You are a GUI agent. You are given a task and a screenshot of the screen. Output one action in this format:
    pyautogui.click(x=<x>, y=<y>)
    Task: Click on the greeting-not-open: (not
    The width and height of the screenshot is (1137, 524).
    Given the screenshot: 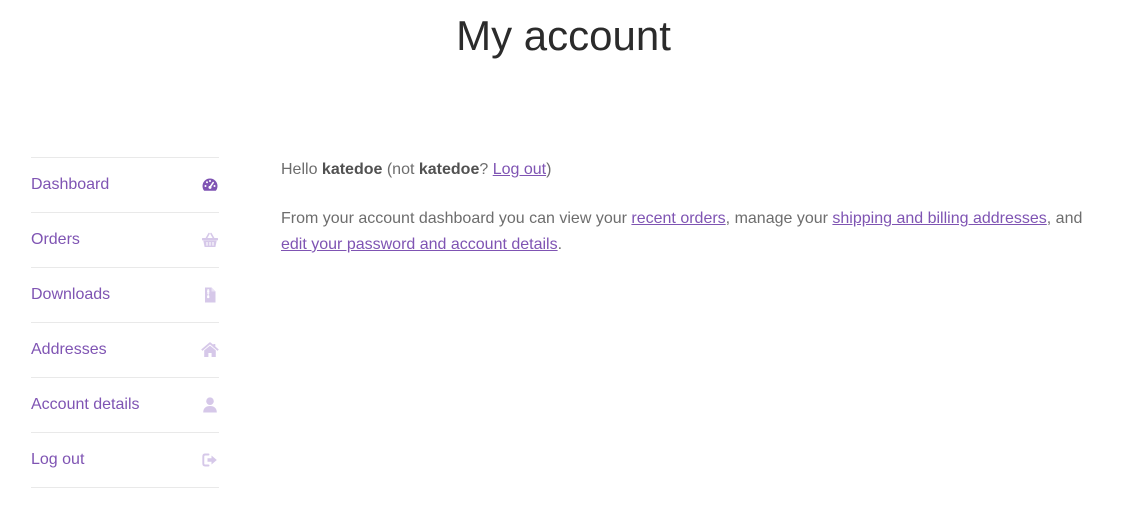 What is the action you would take?
    pyautogui.click(x=400, y=169)
    